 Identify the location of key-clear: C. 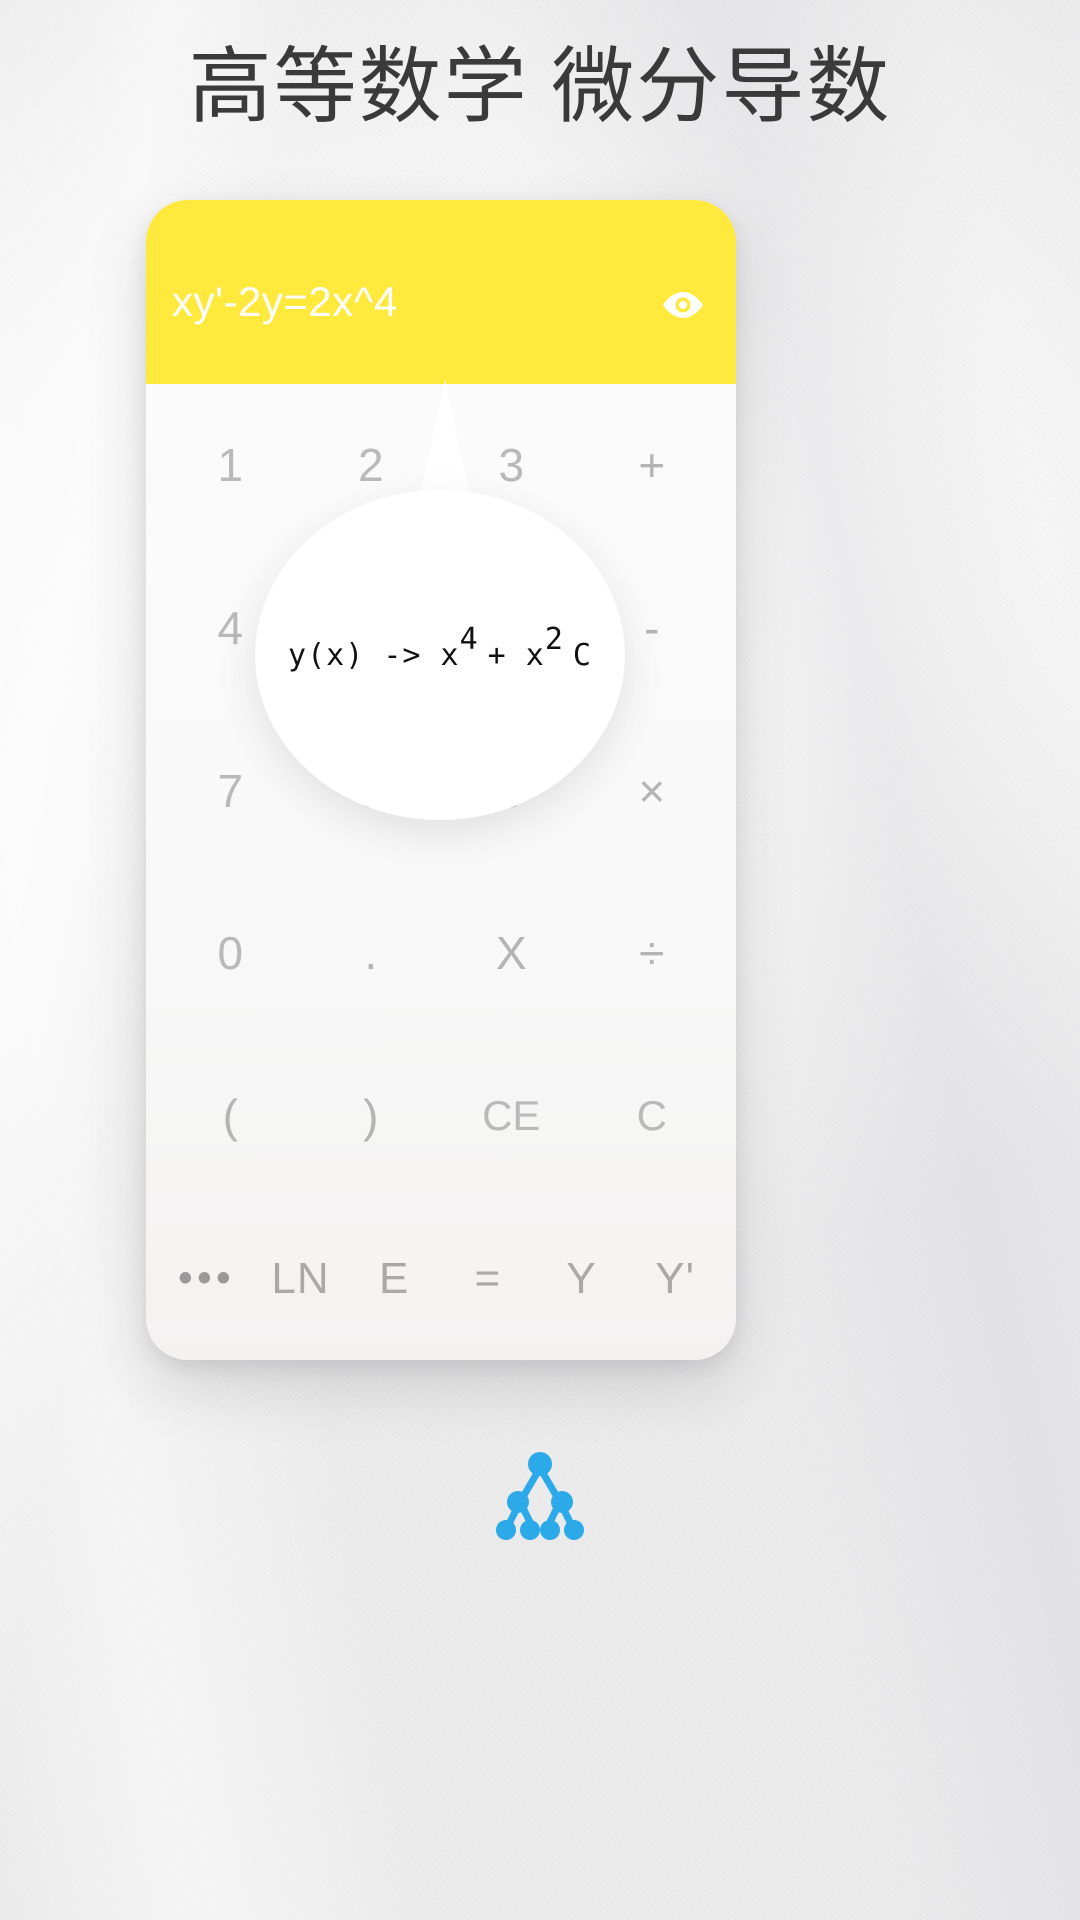
(652, 1116).